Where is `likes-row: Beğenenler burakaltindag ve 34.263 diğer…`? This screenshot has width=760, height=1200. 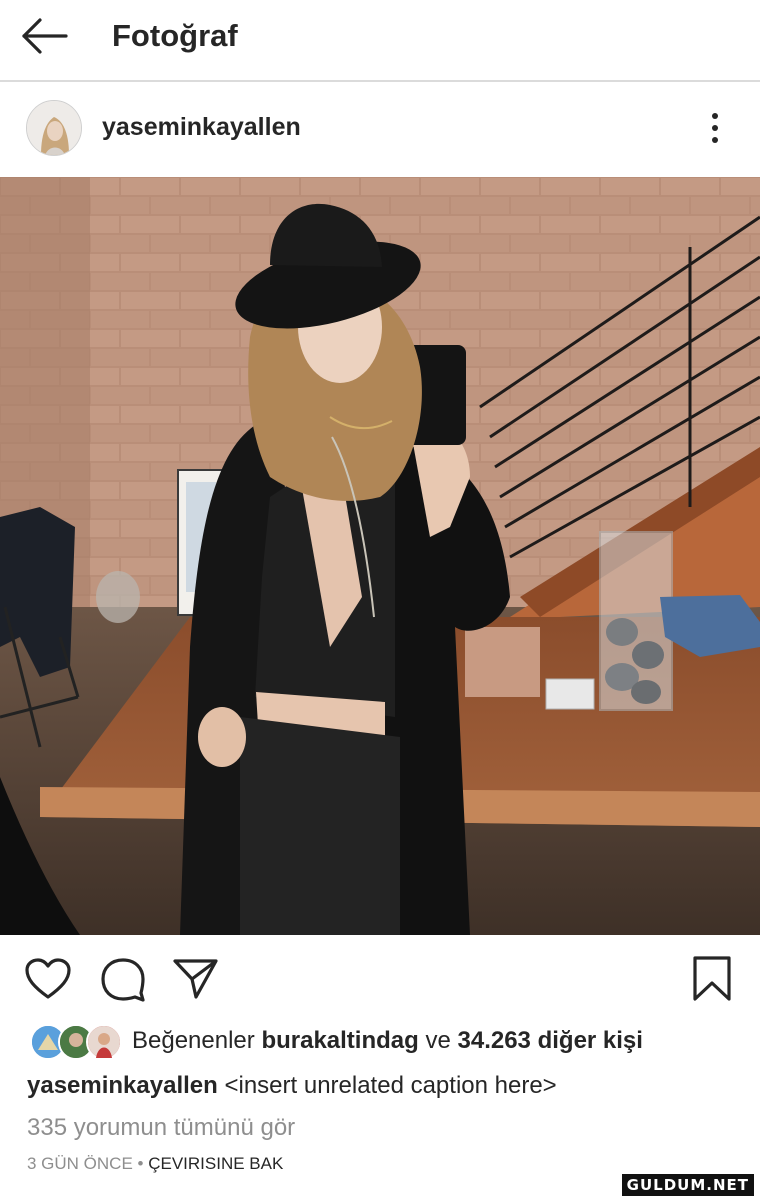
likes-row: Beğenenler burakaltindag ve 34.263 diğer… is located at coordinates (388, 1042).